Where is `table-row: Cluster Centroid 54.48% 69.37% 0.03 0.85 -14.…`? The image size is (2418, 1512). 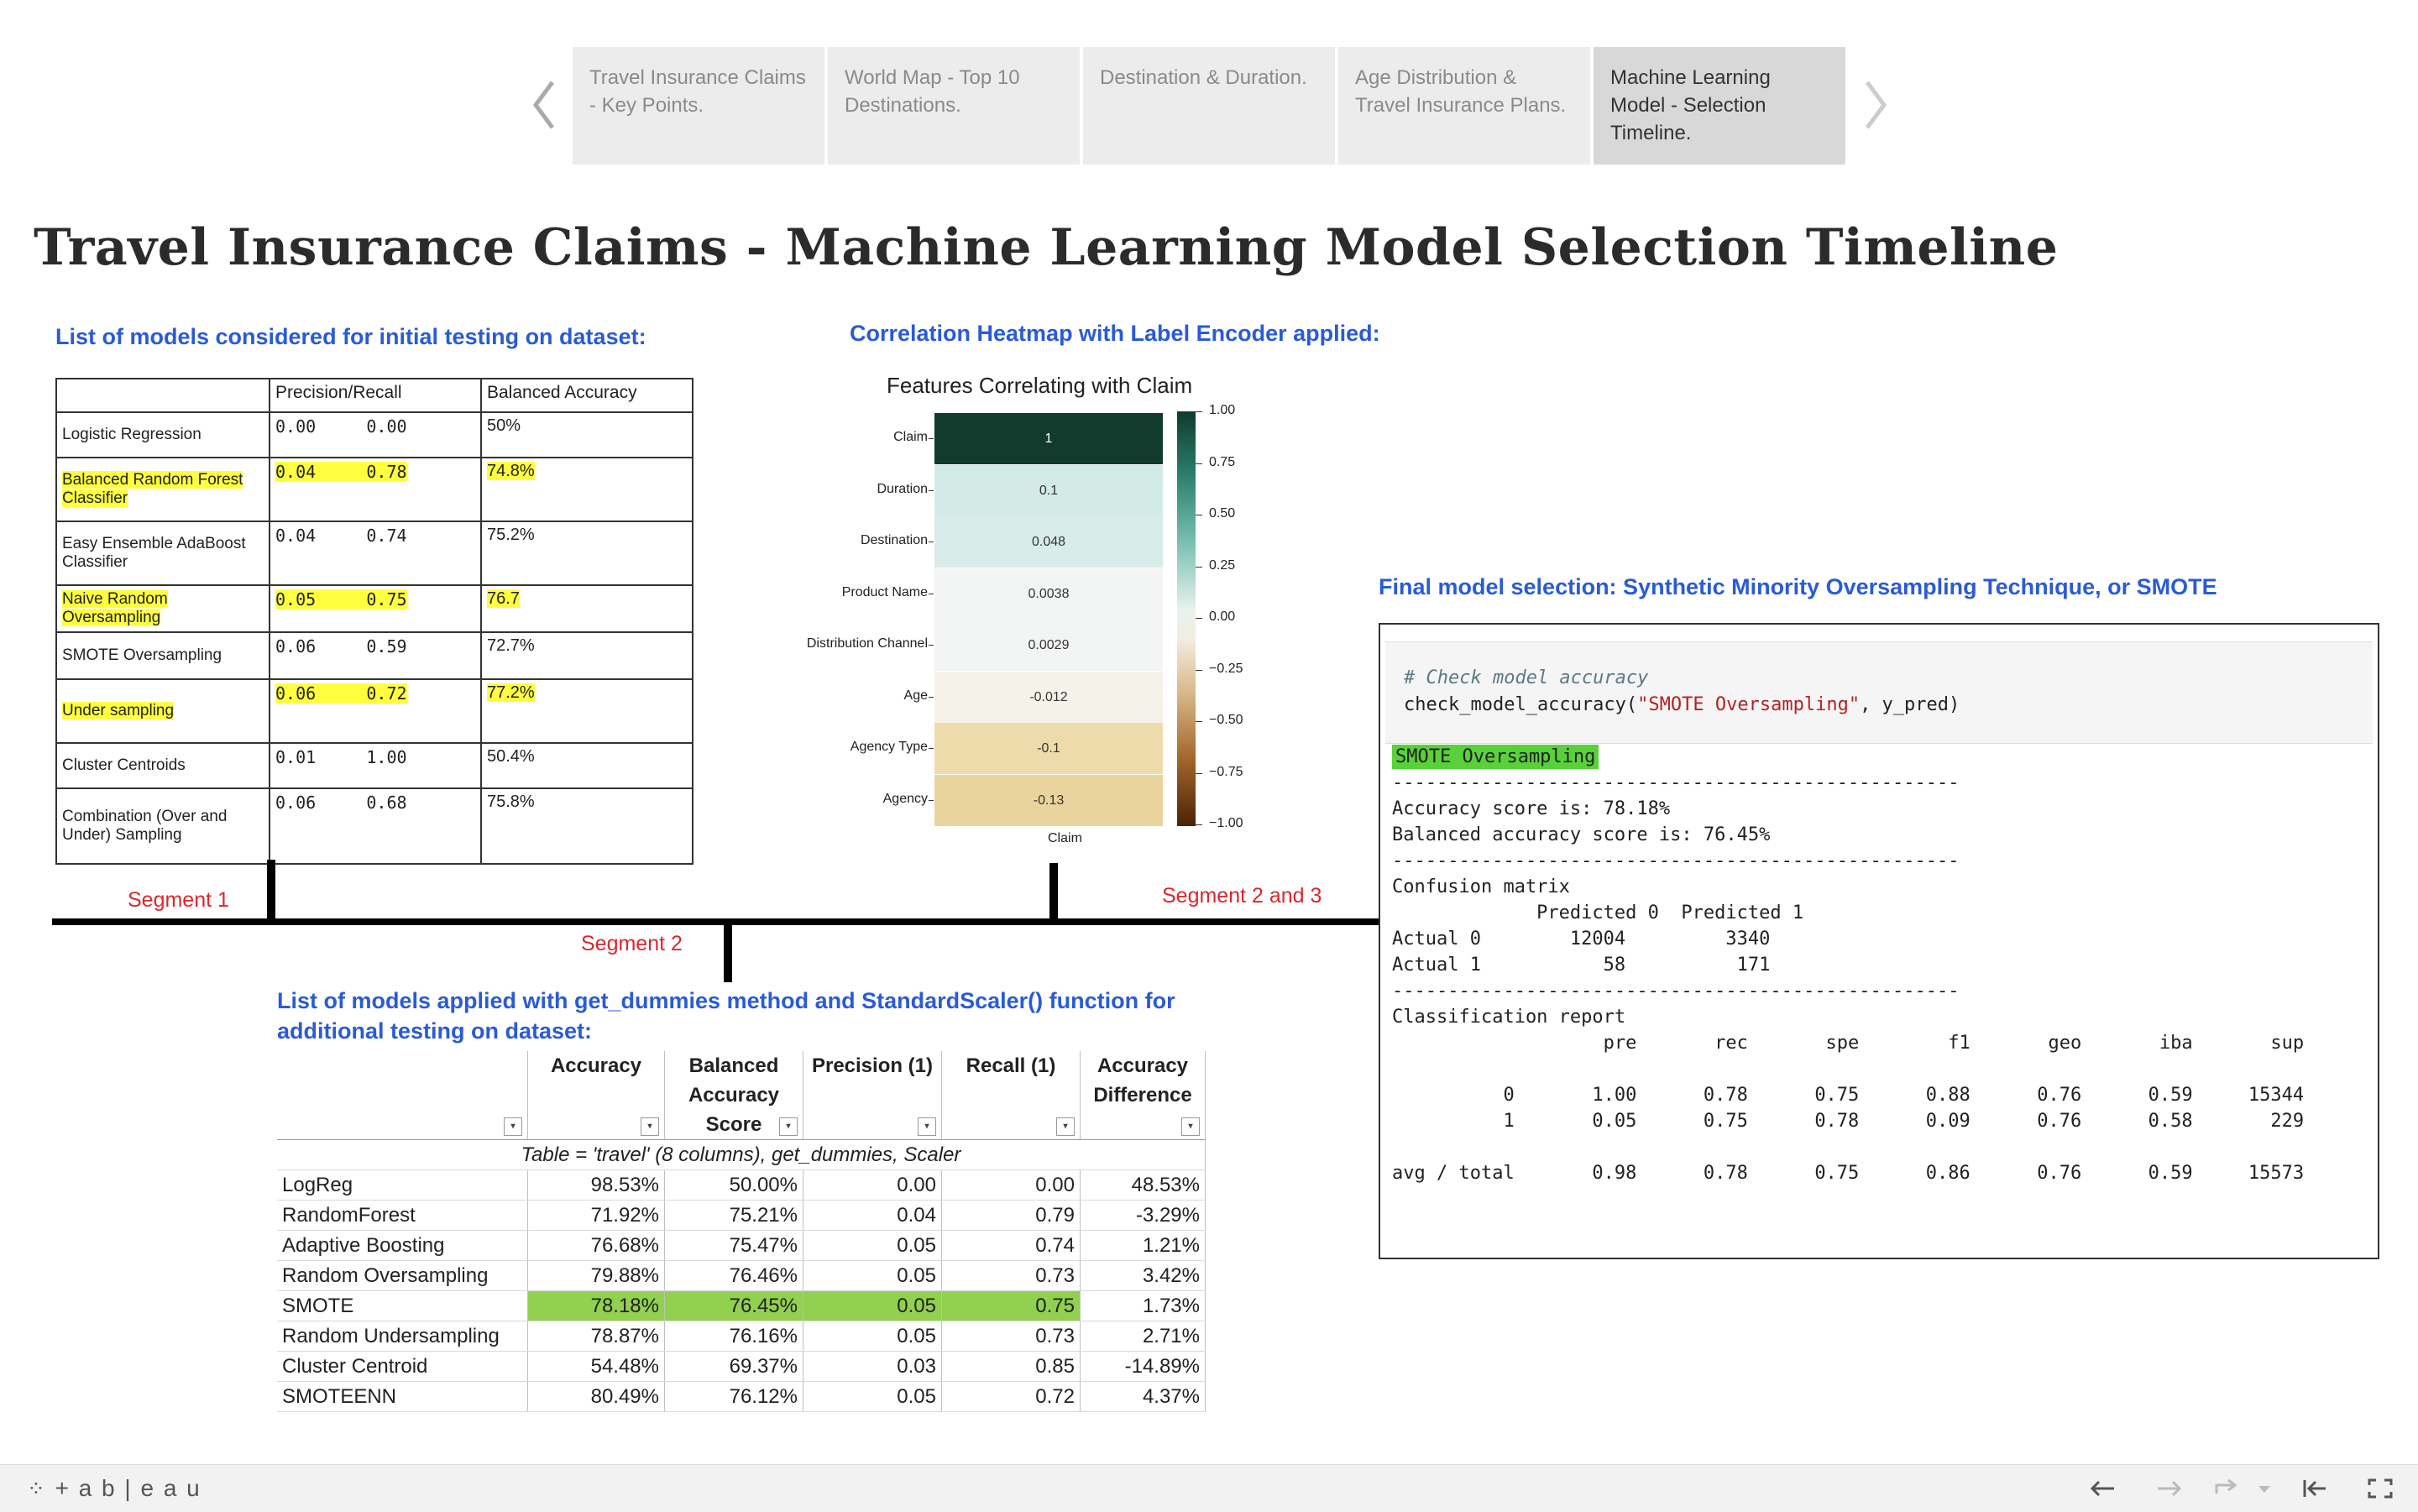 table-row: Cluster Centroid 54.48% 69.37% 0.03 0.85 -14.… is located at coordinates (741, 1366).